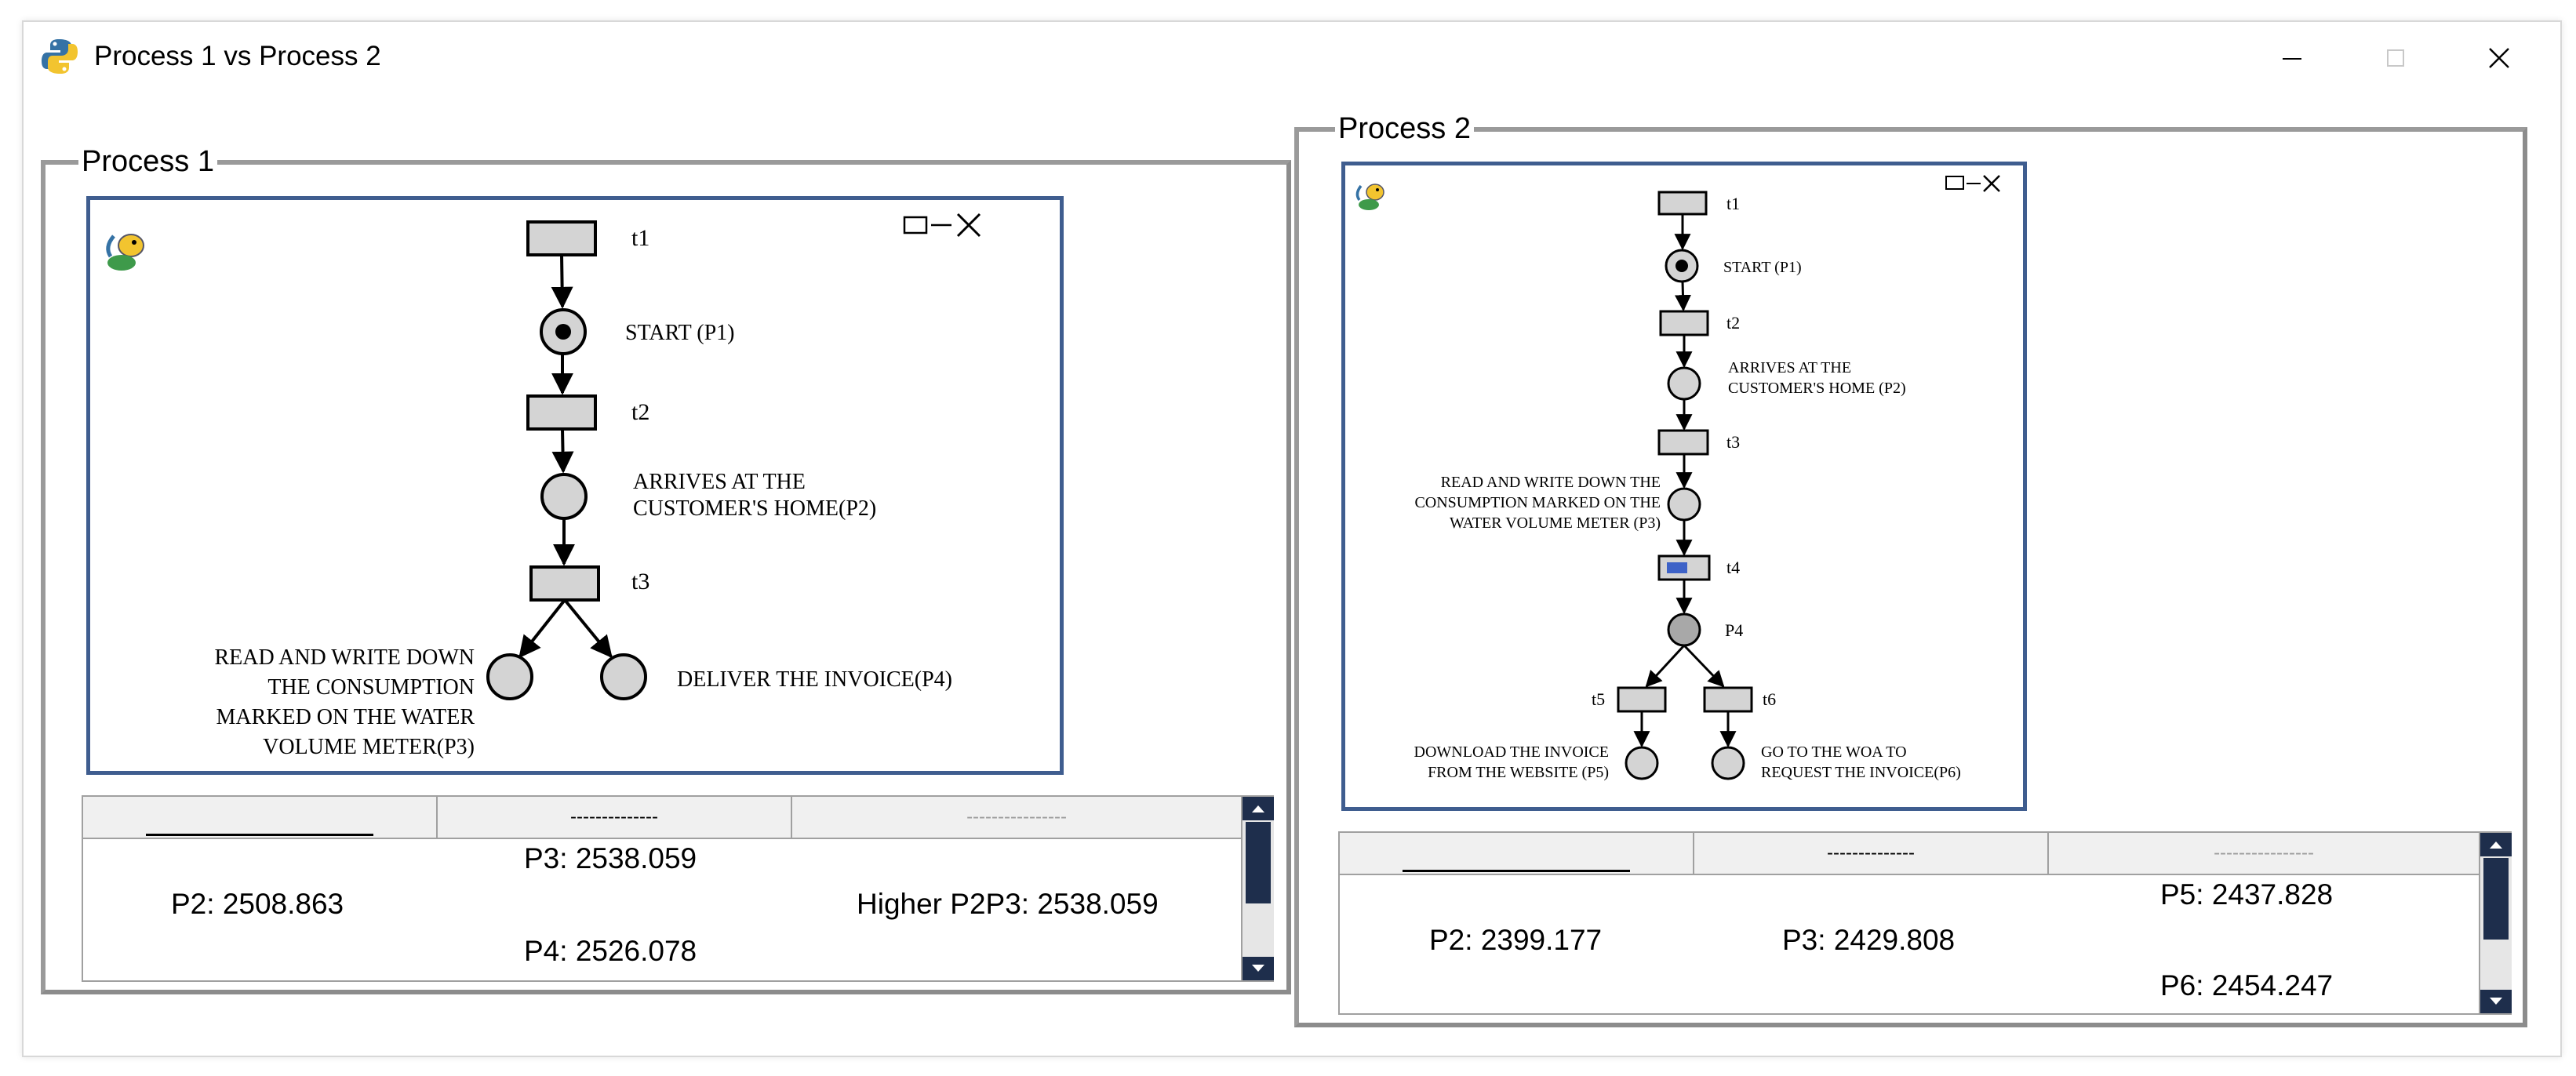  I want to click on p3-label-line: READ AND WRITE DOWN, so click(344, 657).